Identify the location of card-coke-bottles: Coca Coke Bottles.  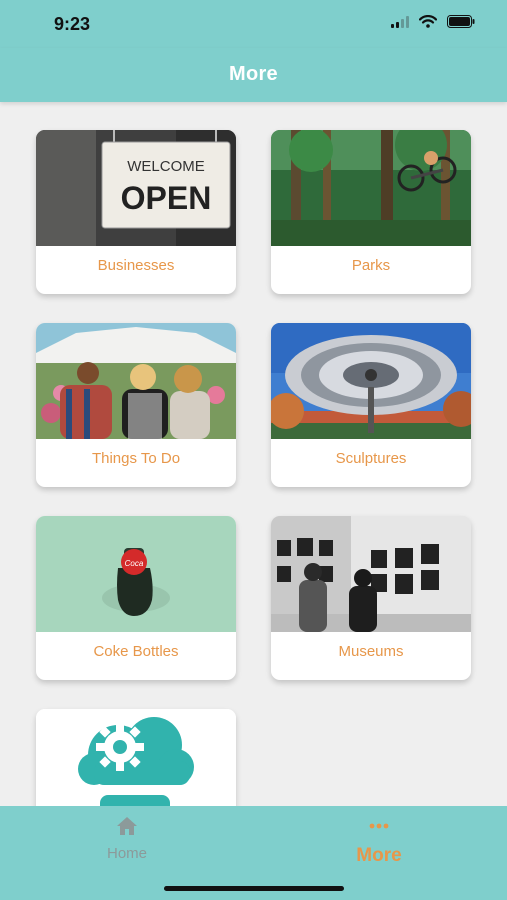
(136, 598).